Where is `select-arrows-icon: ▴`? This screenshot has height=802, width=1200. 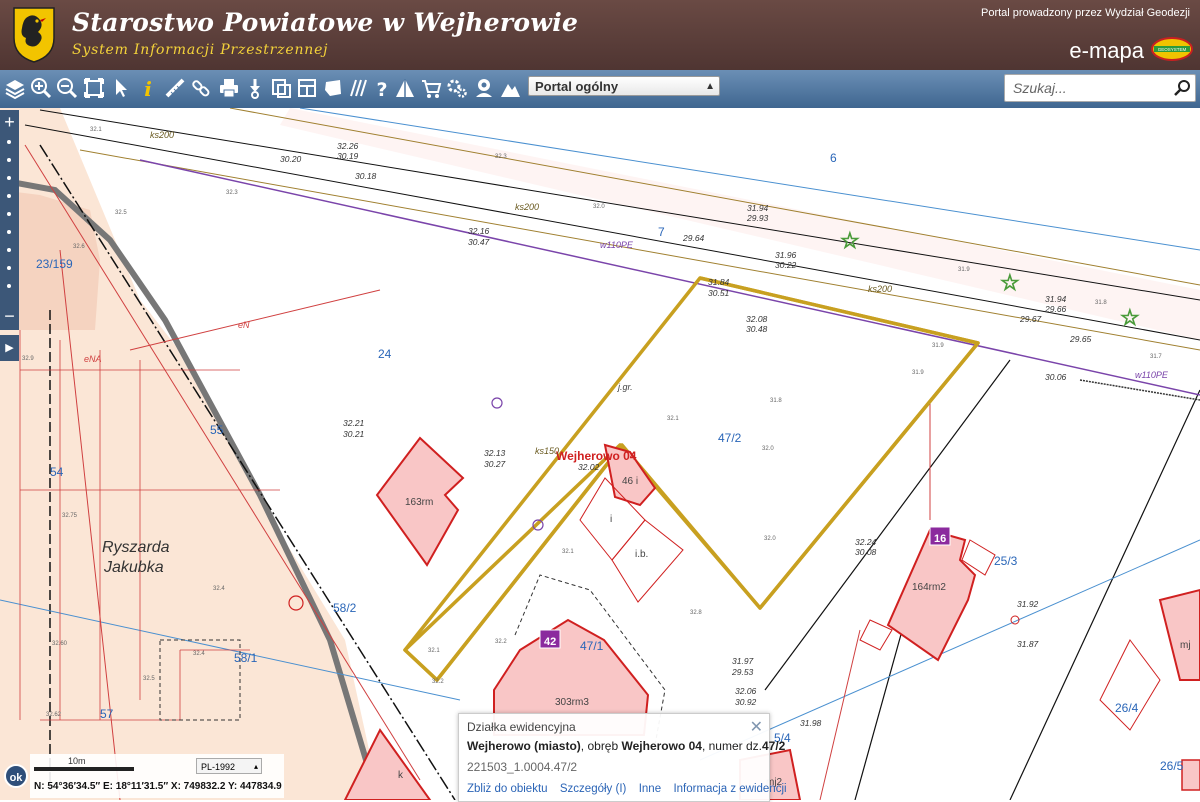
select-arrows-icon: ▴ is located at coordinates (255, 766).